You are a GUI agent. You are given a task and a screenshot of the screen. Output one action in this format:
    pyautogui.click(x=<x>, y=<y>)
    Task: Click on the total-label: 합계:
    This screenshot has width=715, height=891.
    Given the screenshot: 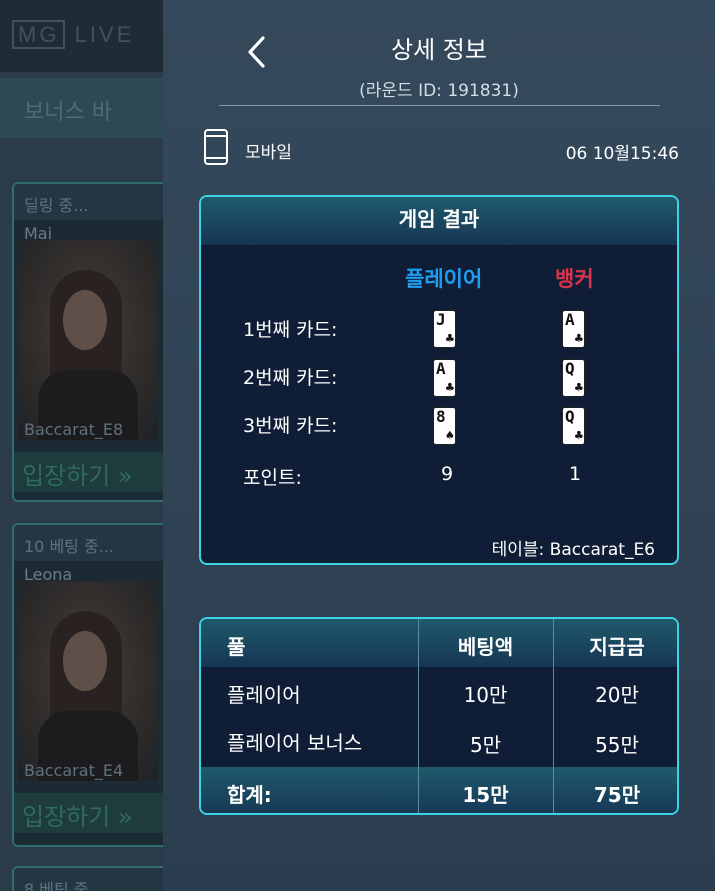 What is the action you would take?
    pyautogui.click(x=249, y=795)
    